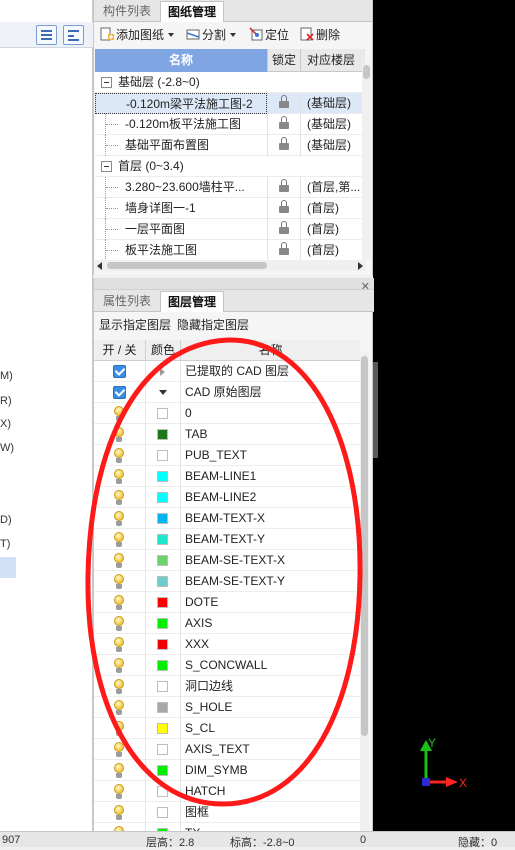 This screenshot has height=850, width=515. What do you see at coordinates (269, 35) in the screenshot?
I see `locate-button: 定位` at bounding box center [269, 35].